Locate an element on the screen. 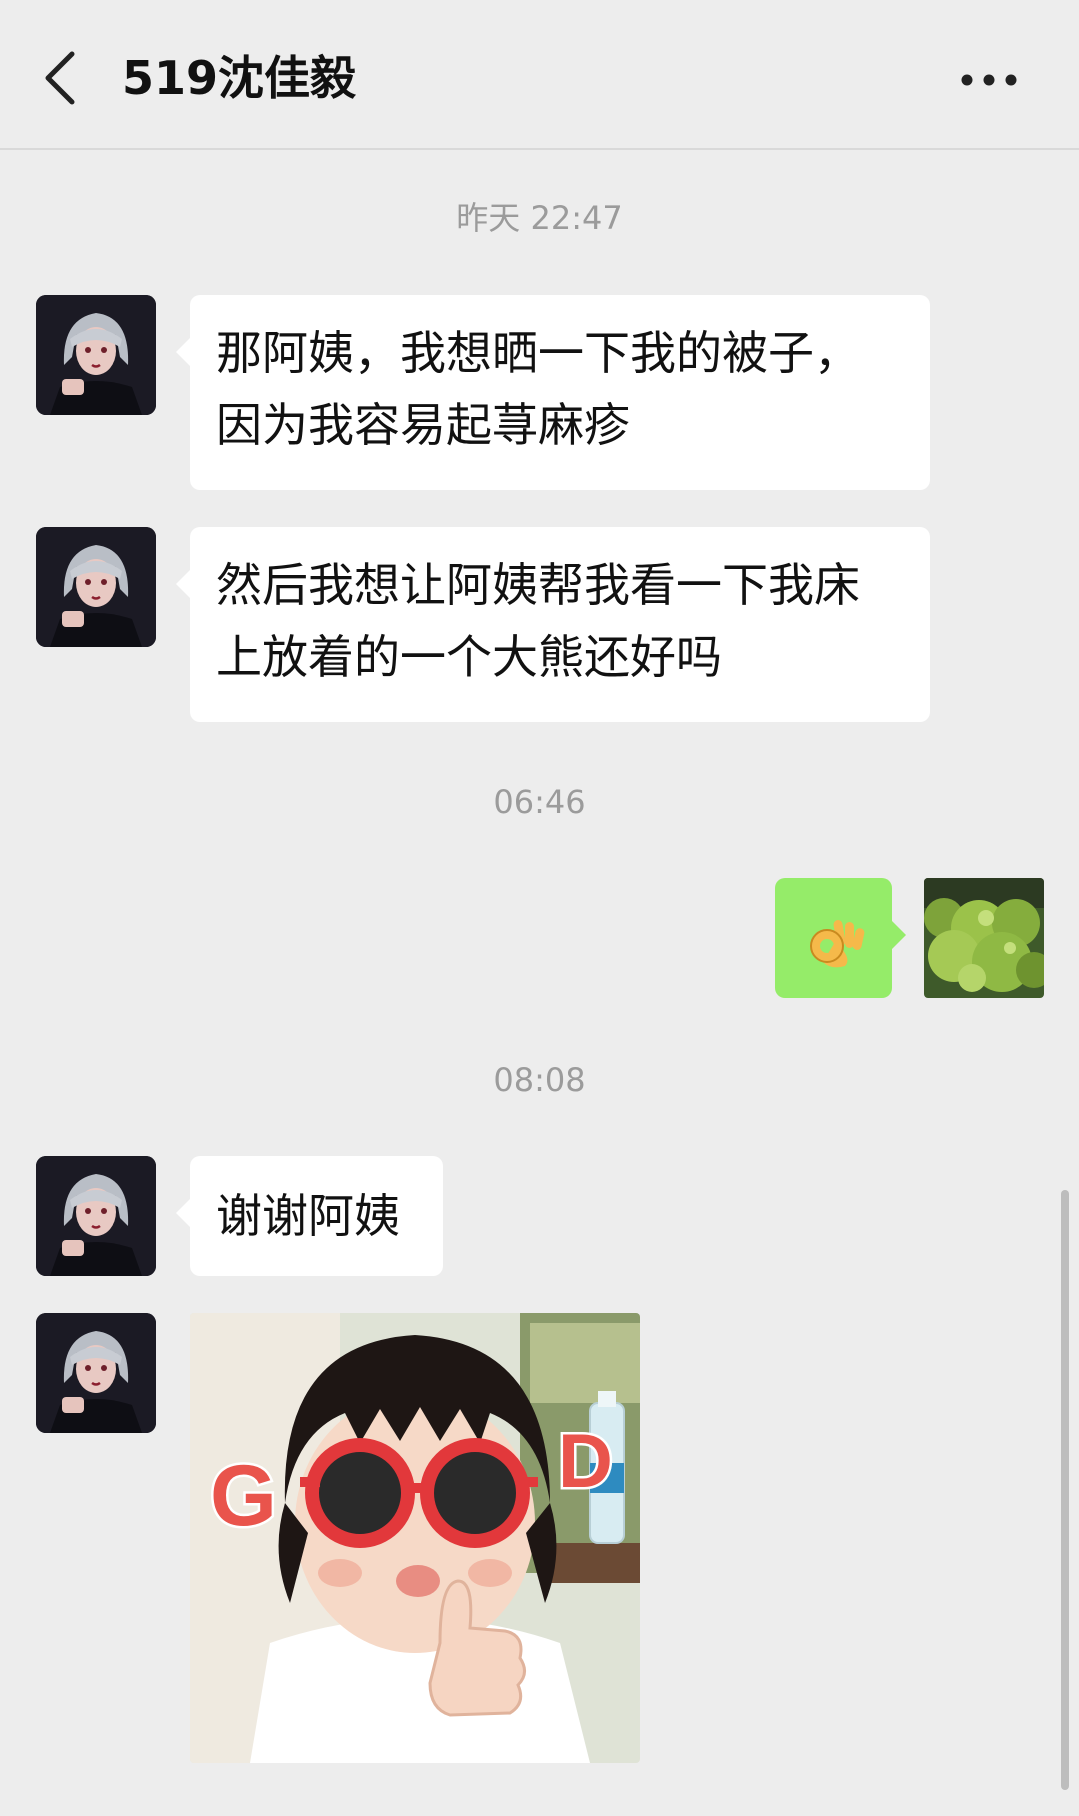 Image resolution: width=1079 pixels, height=1816 pixels. ok-hand-icon is located at coordinates (837, 944).